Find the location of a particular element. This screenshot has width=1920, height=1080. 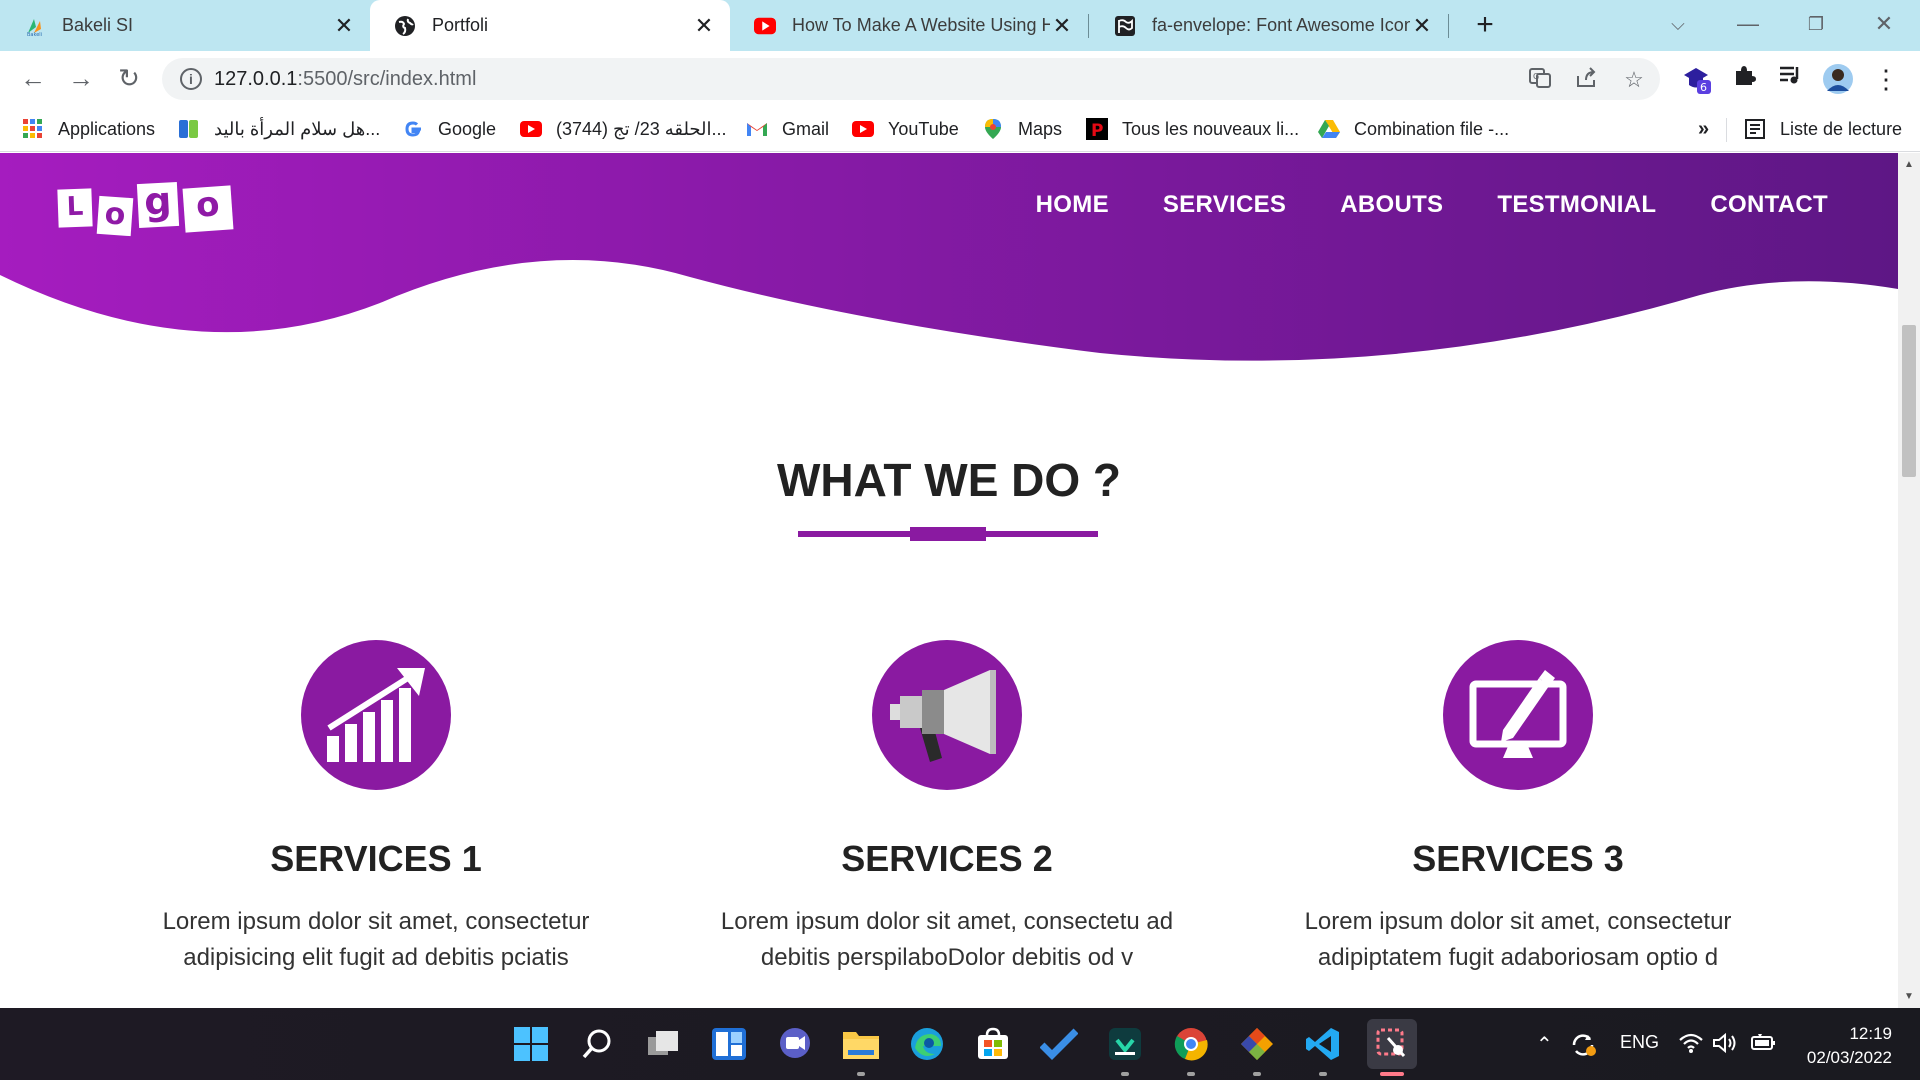

volume-icon is located at coordinates (1726, 1045).